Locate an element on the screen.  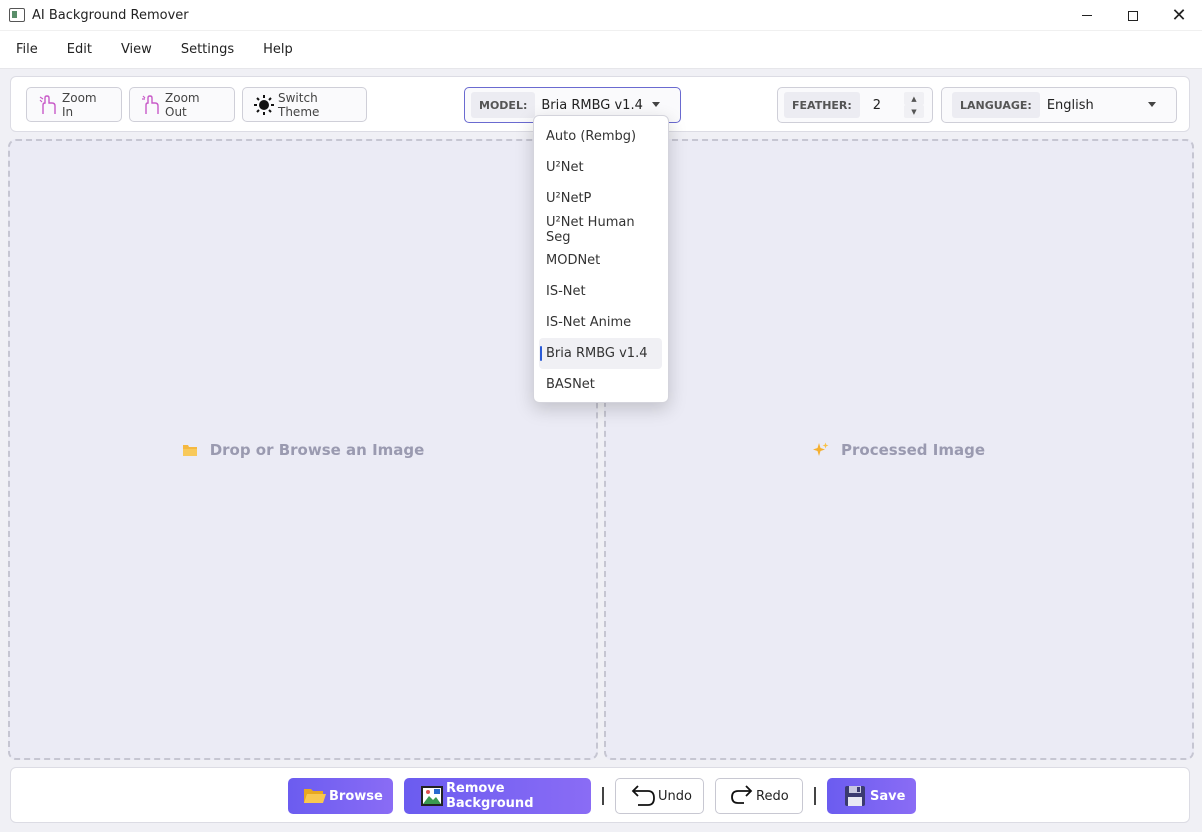
drop-zone-label: Drop or Browse an Image is located at coordinates (303, 449).